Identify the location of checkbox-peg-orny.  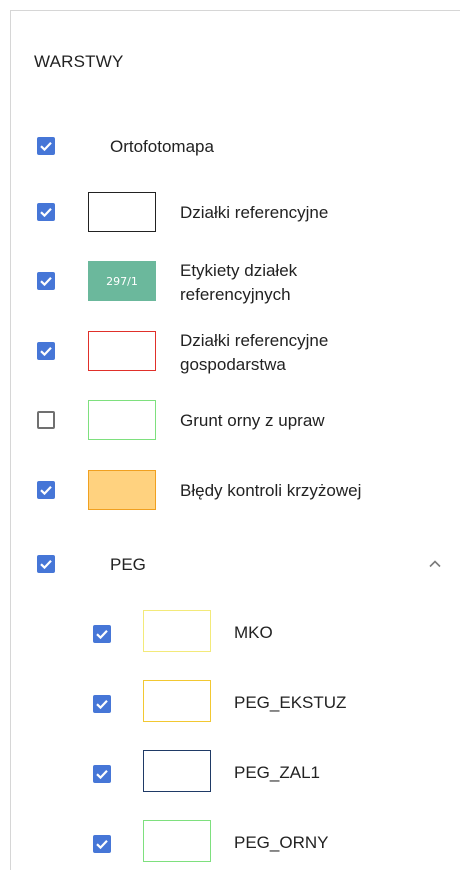
(102, 844).